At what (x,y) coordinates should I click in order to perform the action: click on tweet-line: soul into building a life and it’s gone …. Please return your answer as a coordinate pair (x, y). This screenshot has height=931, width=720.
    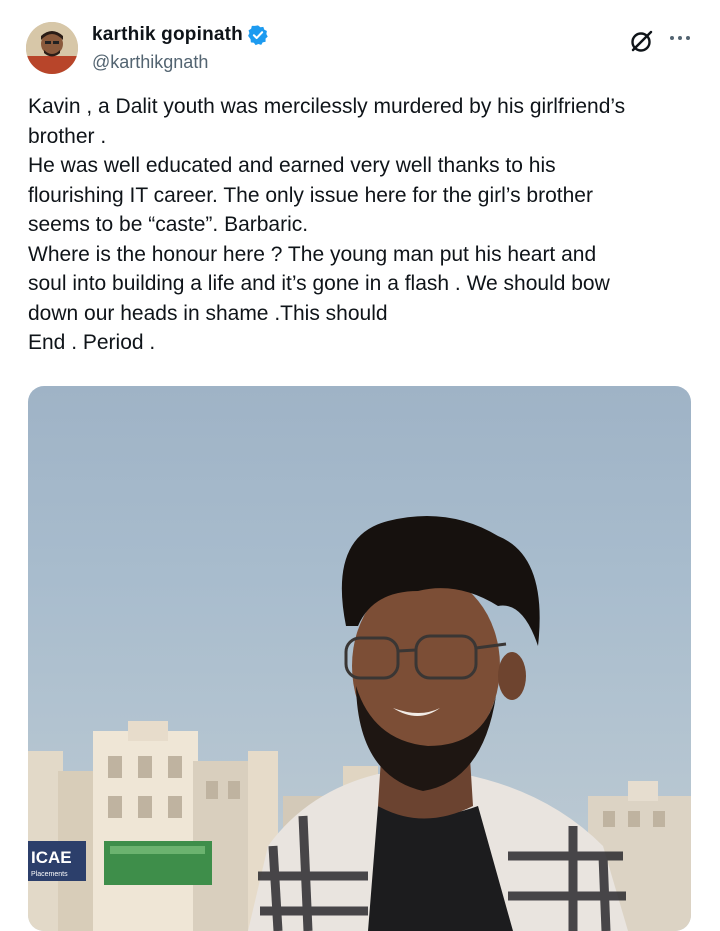
    Looking at the image, I should click on (319, 283).